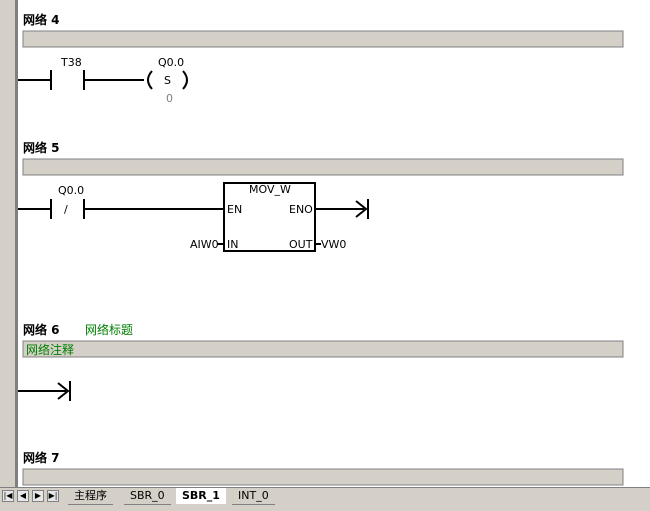 The image size is (650, 511). Describe the element at coordinates (41, 329) in the screenshot. I see `network-6-title: 网络 6` at that location.